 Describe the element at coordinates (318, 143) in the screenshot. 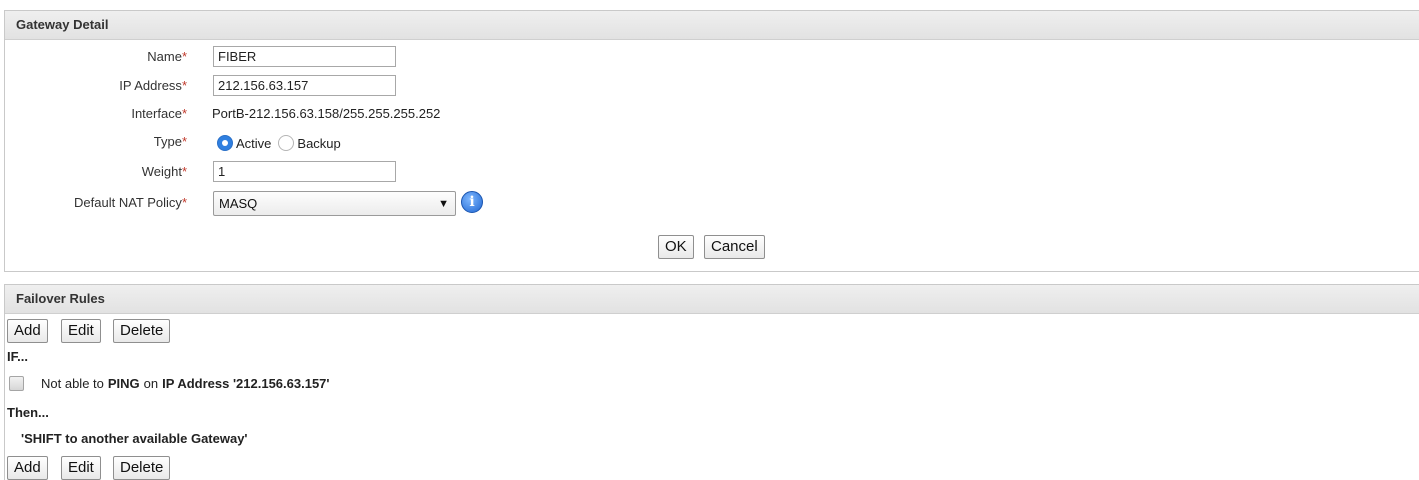

I see `type-backup-label: Backup` at that location.